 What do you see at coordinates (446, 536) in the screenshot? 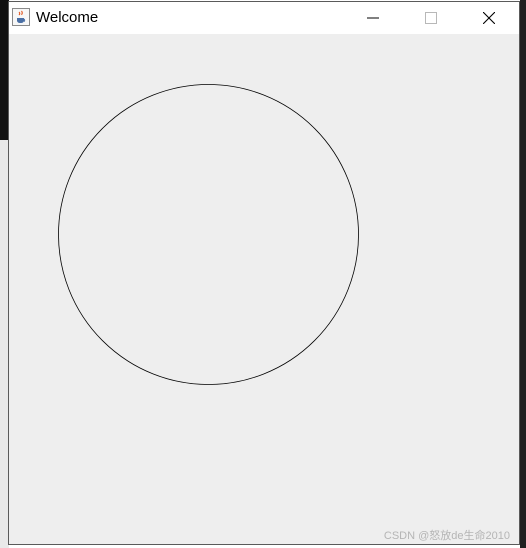
I see `watermark: CSDN @怒放de生命2010` at bounding box center [446, 536].